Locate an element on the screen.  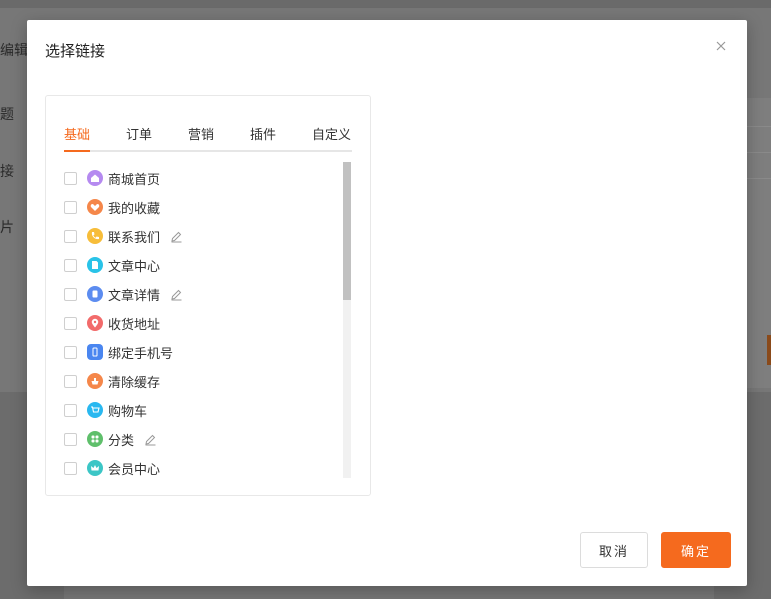
background-label-image: 片 is located at coordinates (7, 228).